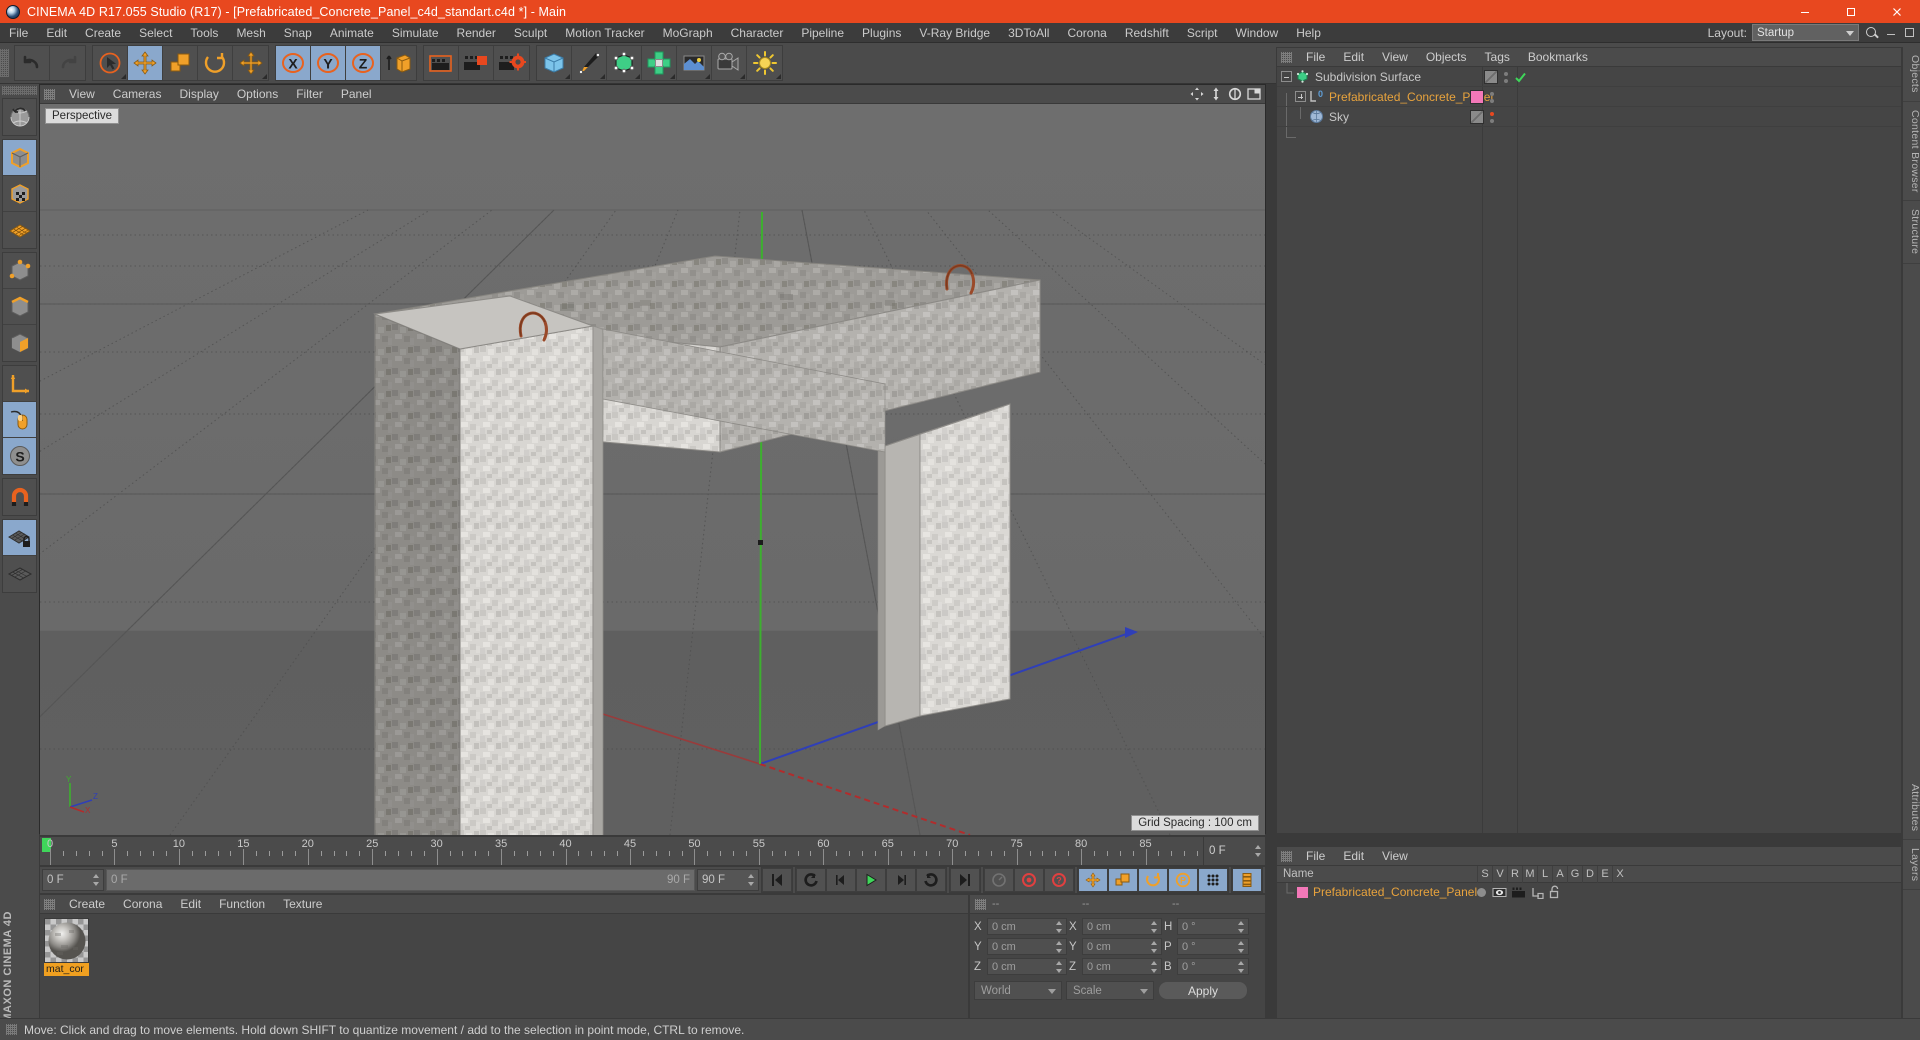  I want to click on object-axis-mode-icon, so click(19, 384).